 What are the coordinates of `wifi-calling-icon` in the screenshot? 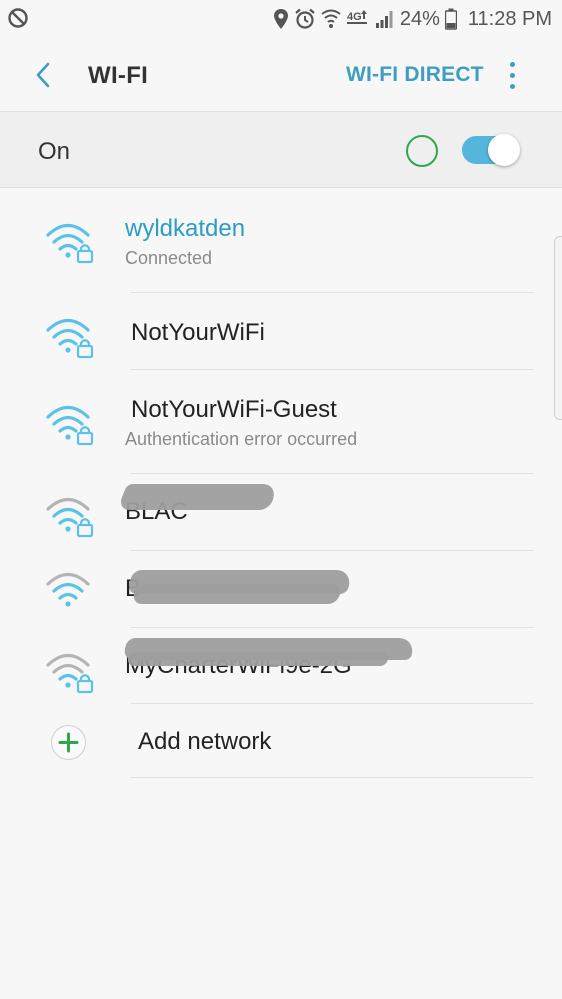 It's located at (331, 18).